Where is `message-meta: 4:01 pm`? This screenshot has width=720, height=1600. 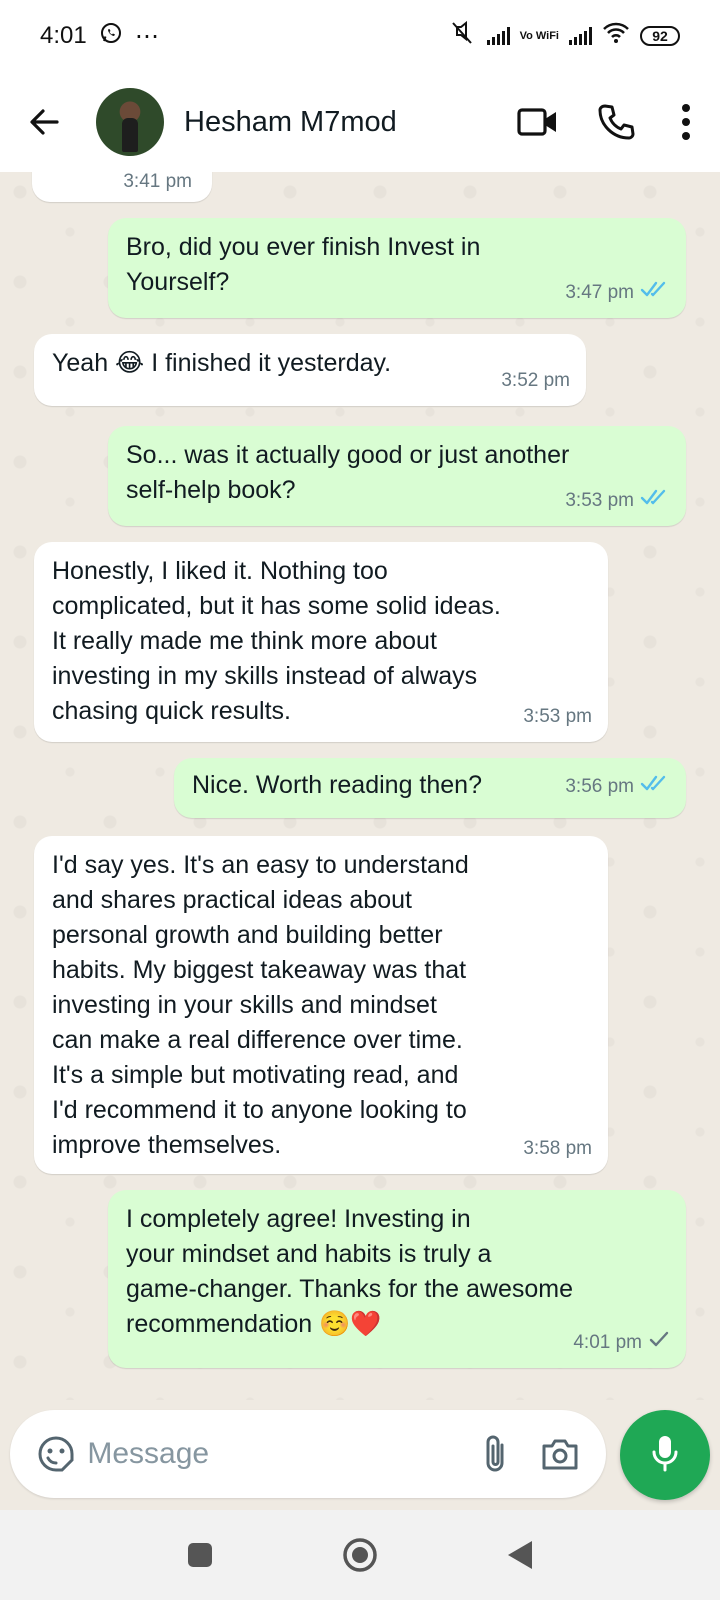 message-meta: 4:01 pm is located at coordinates (621, 1342).